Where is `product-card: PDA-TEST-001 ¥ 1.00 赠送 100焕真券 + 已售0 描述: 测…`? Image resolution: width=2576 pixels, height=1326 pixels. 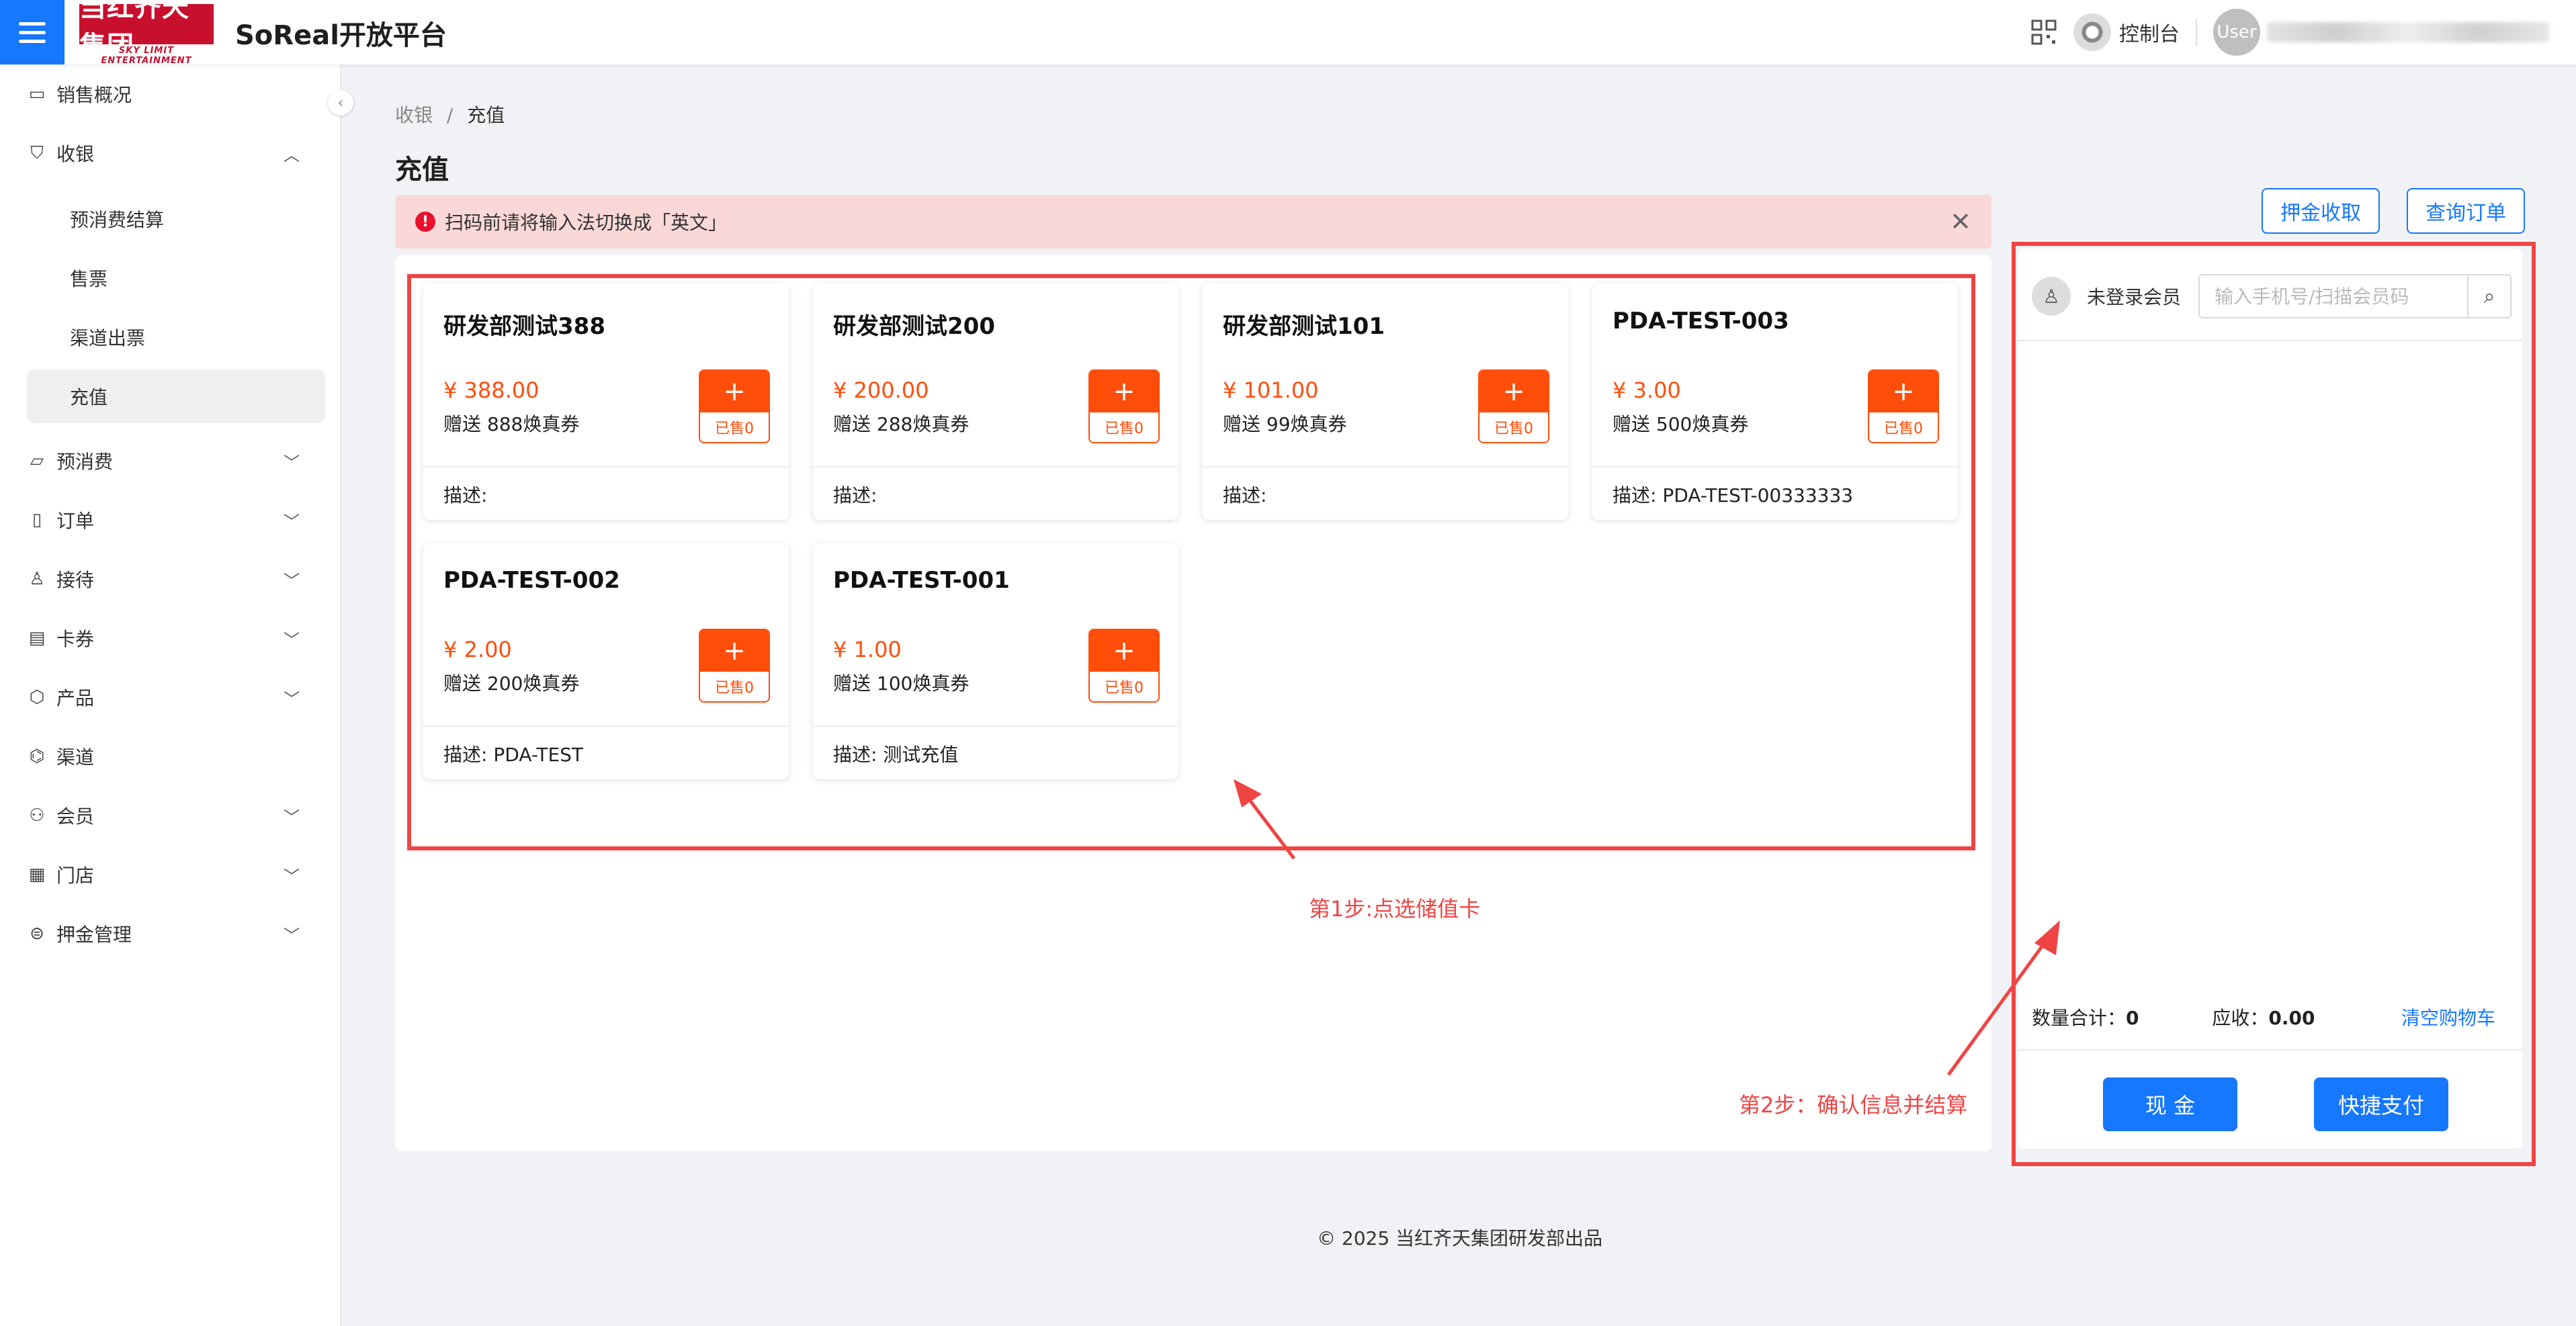
product-card: PDA-TEST-001 ¥ 1.00 赠送 100焕真券 + 已售0 描述: 测… is located at coordinates (995, 661).